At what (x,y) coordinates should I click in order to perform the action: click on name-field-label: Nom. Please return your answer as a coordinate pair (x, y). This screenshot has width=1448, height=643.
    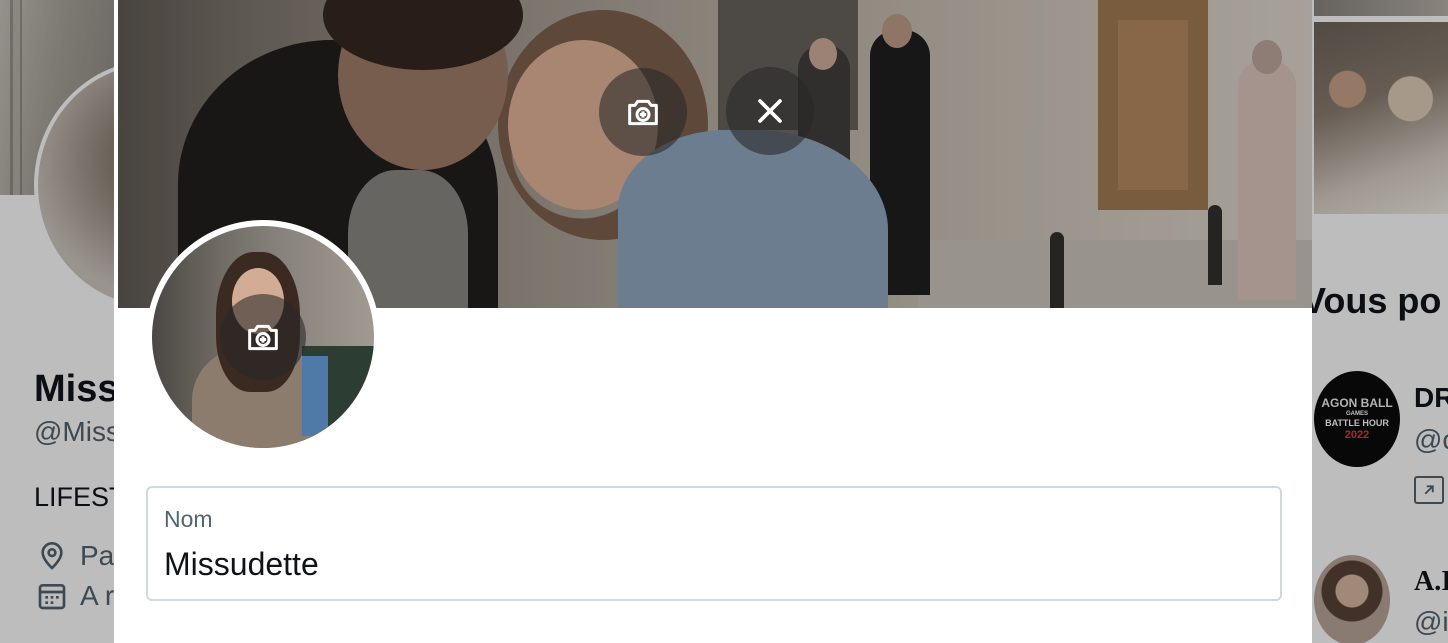
    Looking at the image, I should click on (188, 519).